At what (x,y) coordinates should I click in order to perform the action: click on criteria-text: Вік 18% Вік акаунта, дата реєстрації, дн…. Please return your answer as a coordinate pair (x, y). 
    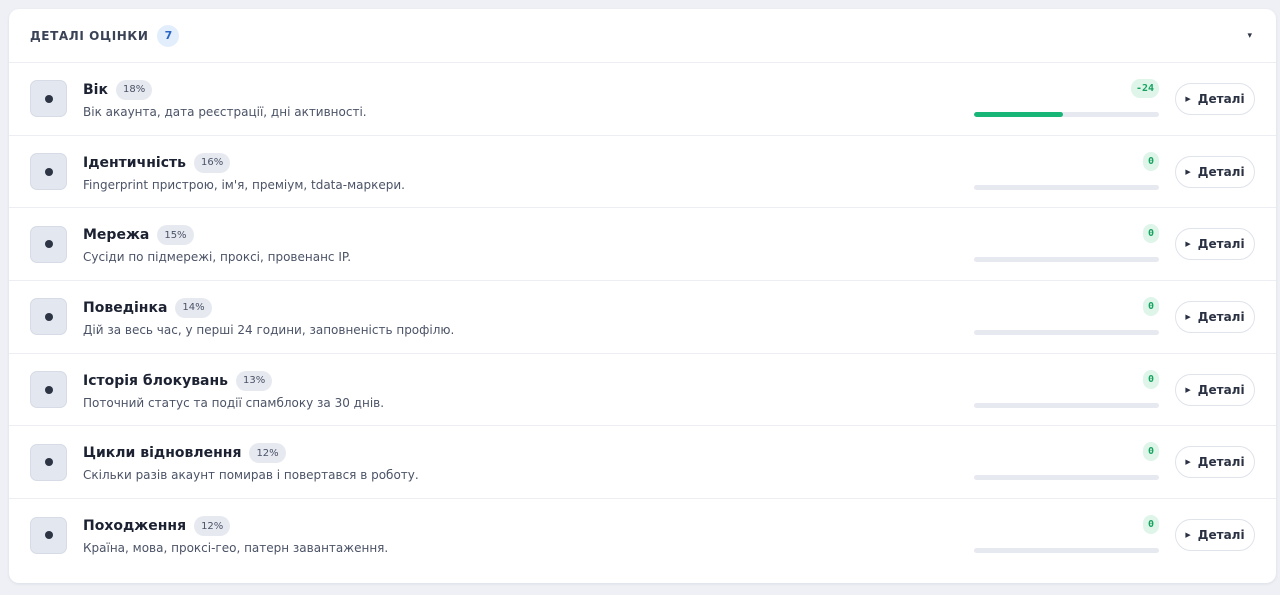
    Looking at the image, I should click on (528, 99).